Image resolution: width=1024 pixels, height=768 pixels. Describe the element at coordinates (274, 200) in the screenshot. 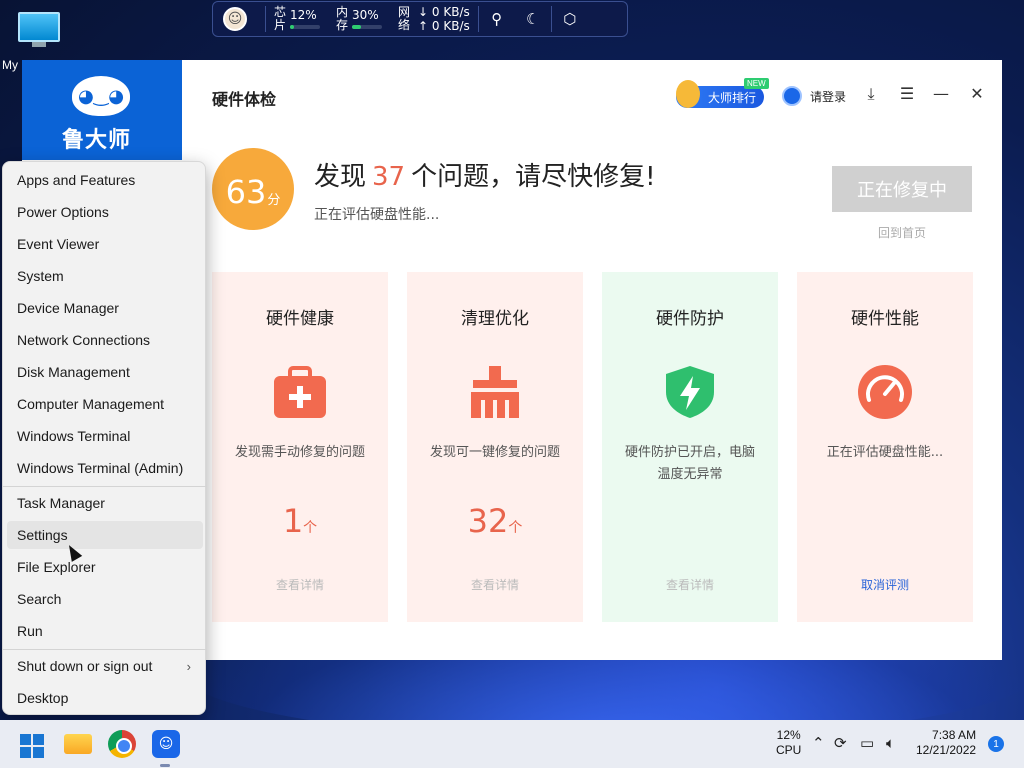

I see `score-unit: 分` at that location.